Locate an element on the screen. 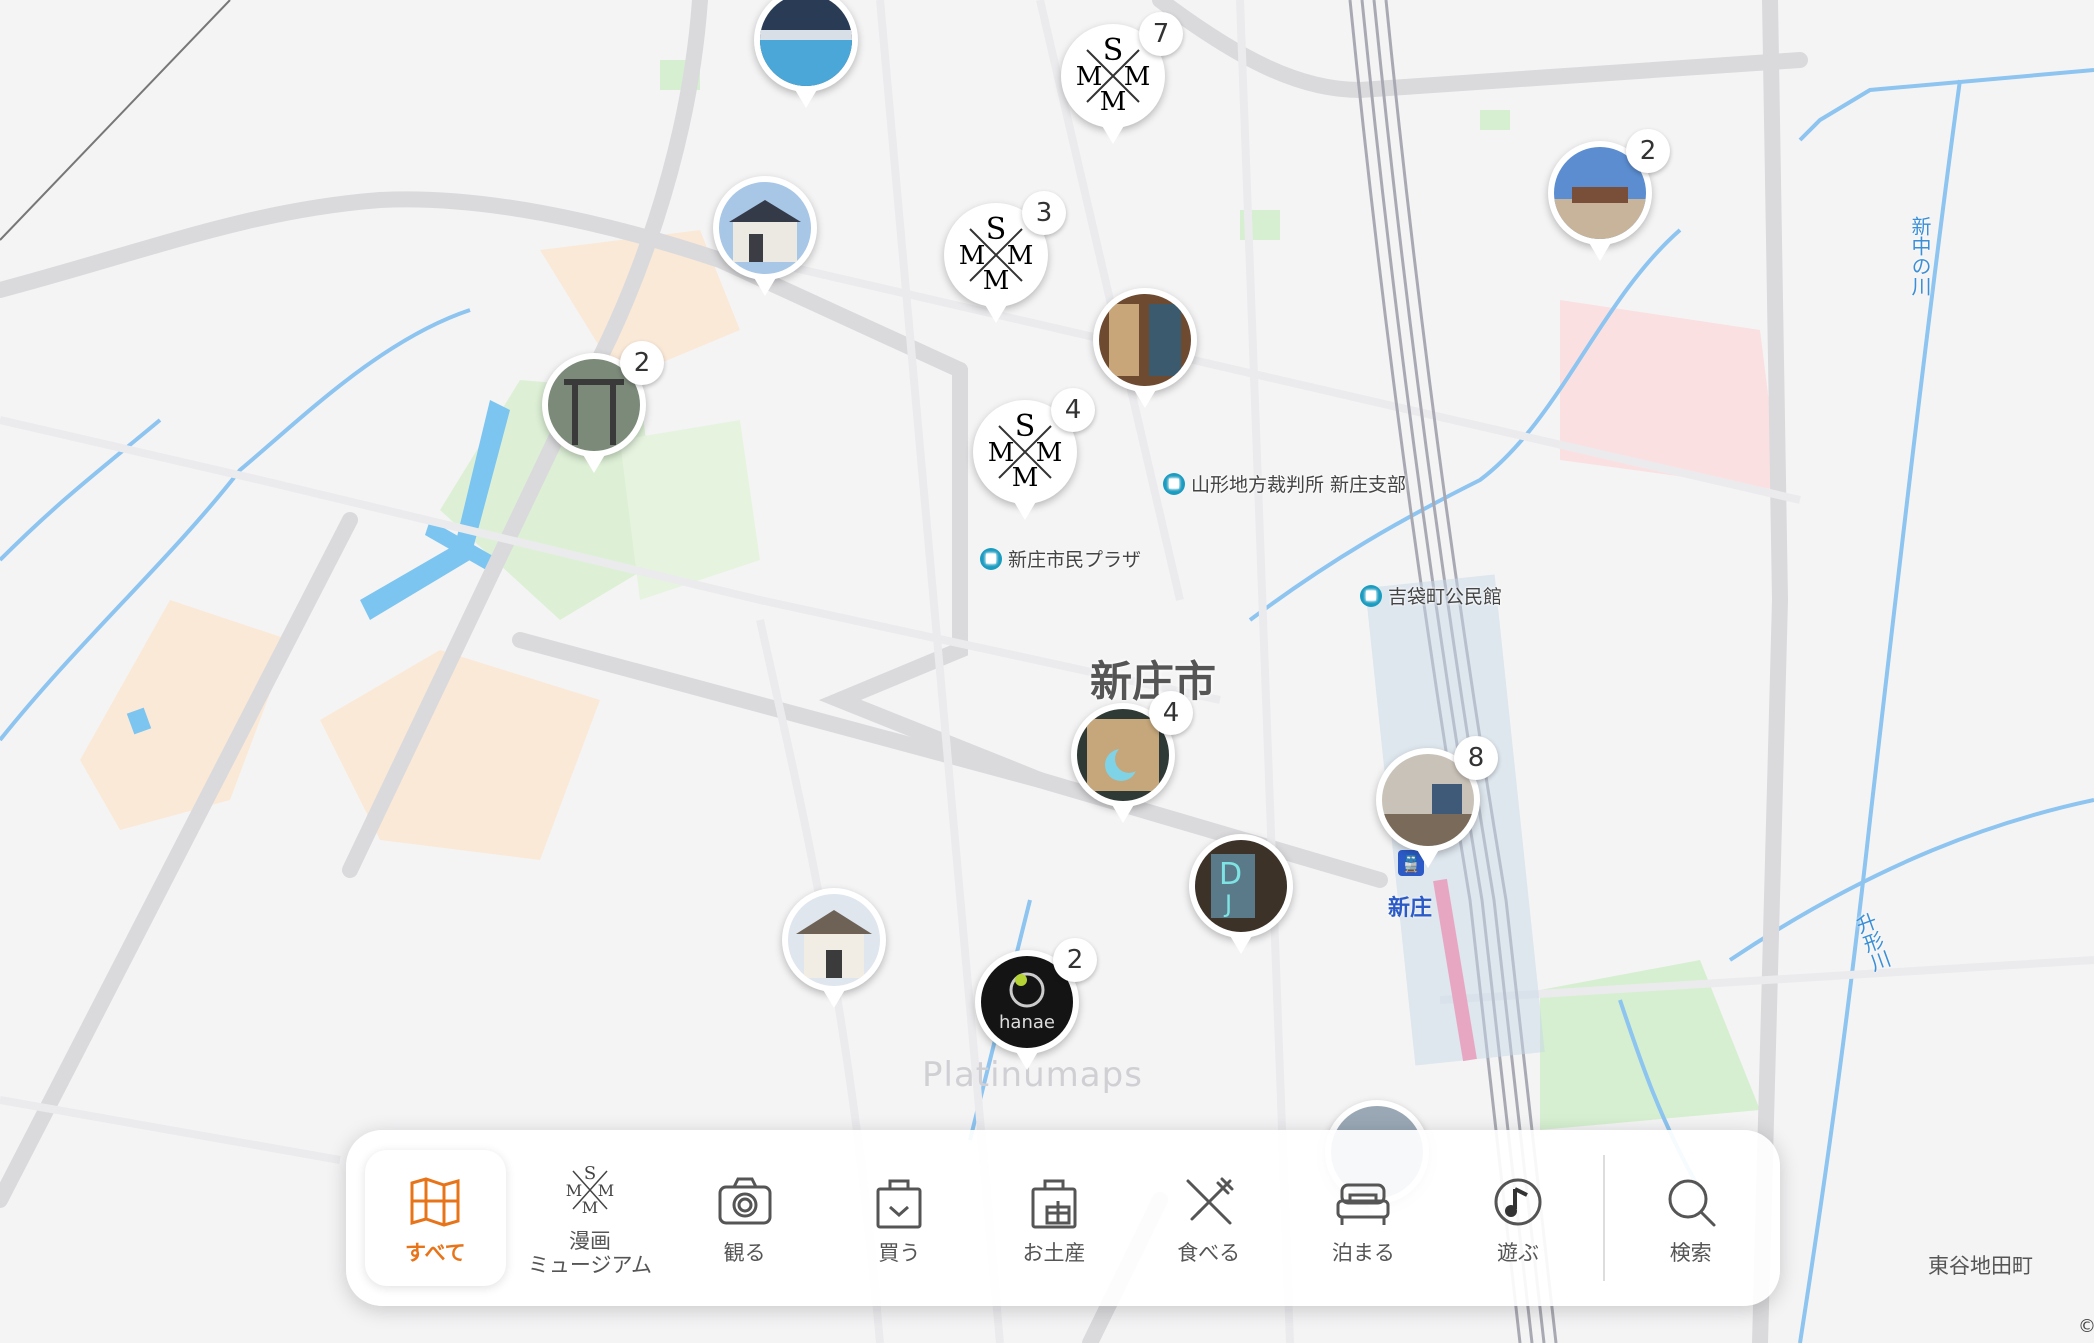 The image size is (2094, 1343). menu-item-see: 観る is located at coordinates (744, 1218).